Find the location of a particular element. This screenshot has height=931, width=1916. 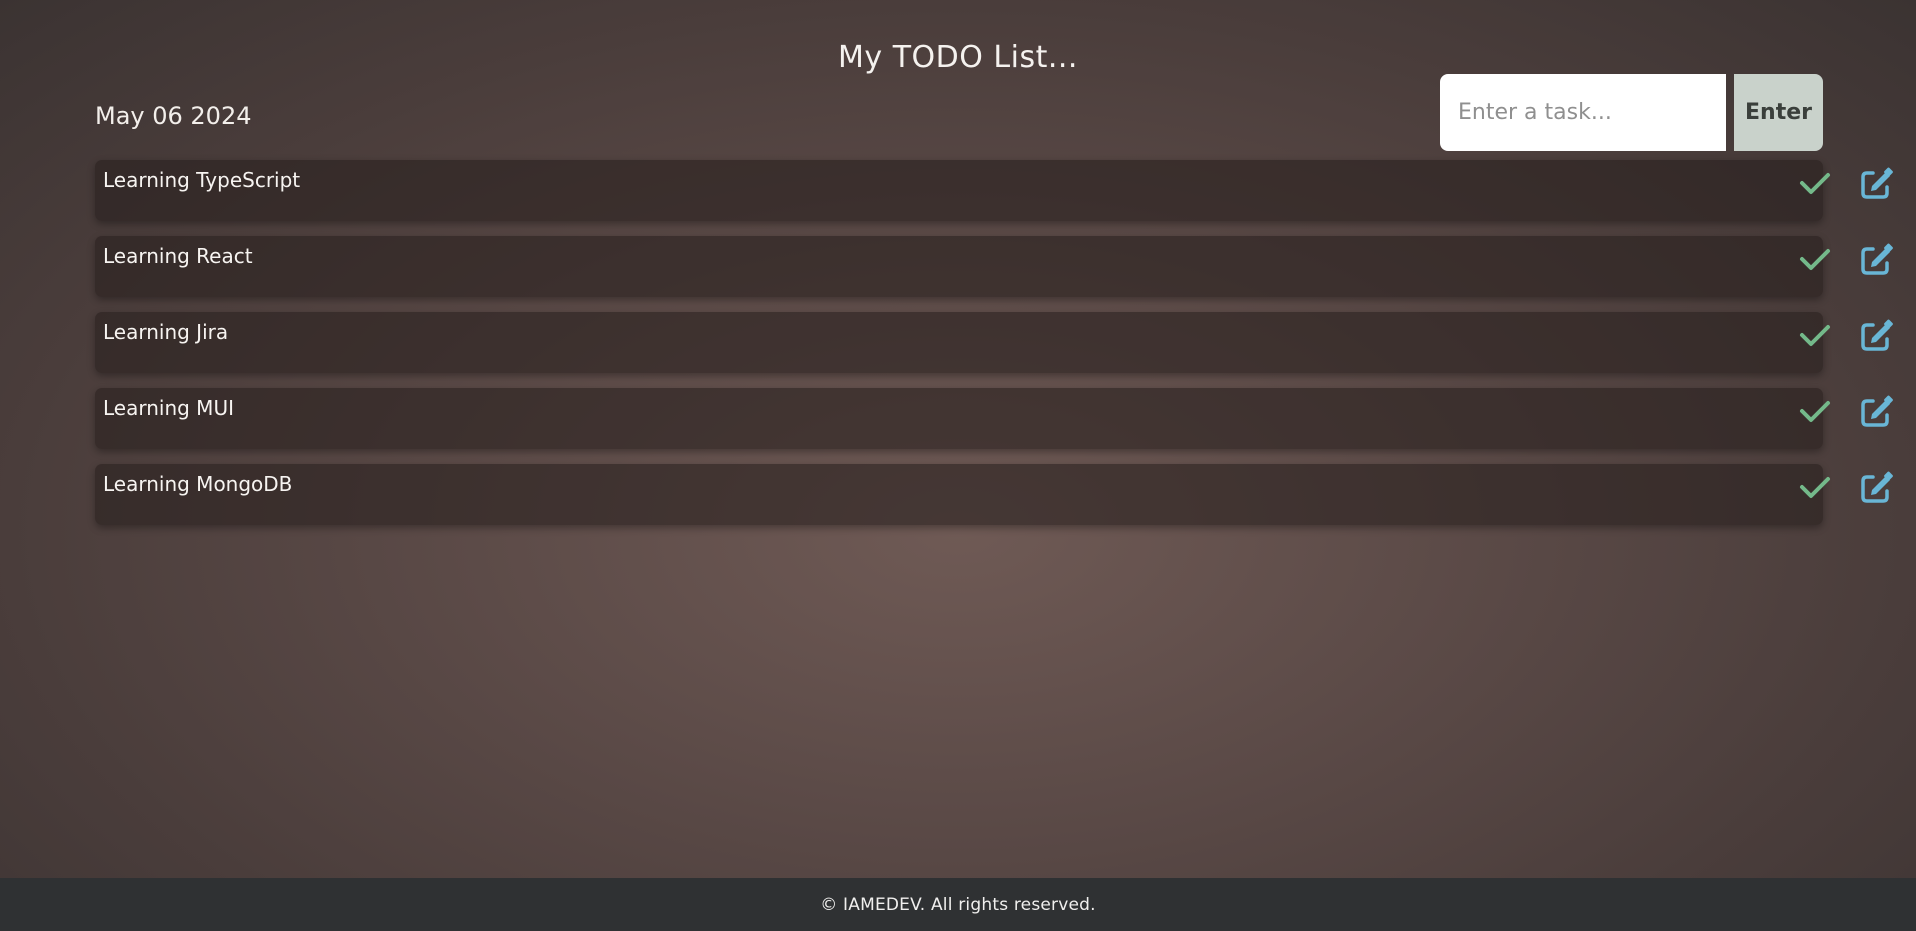

task-item: Learning Jira is located at coordinates (994, 342).